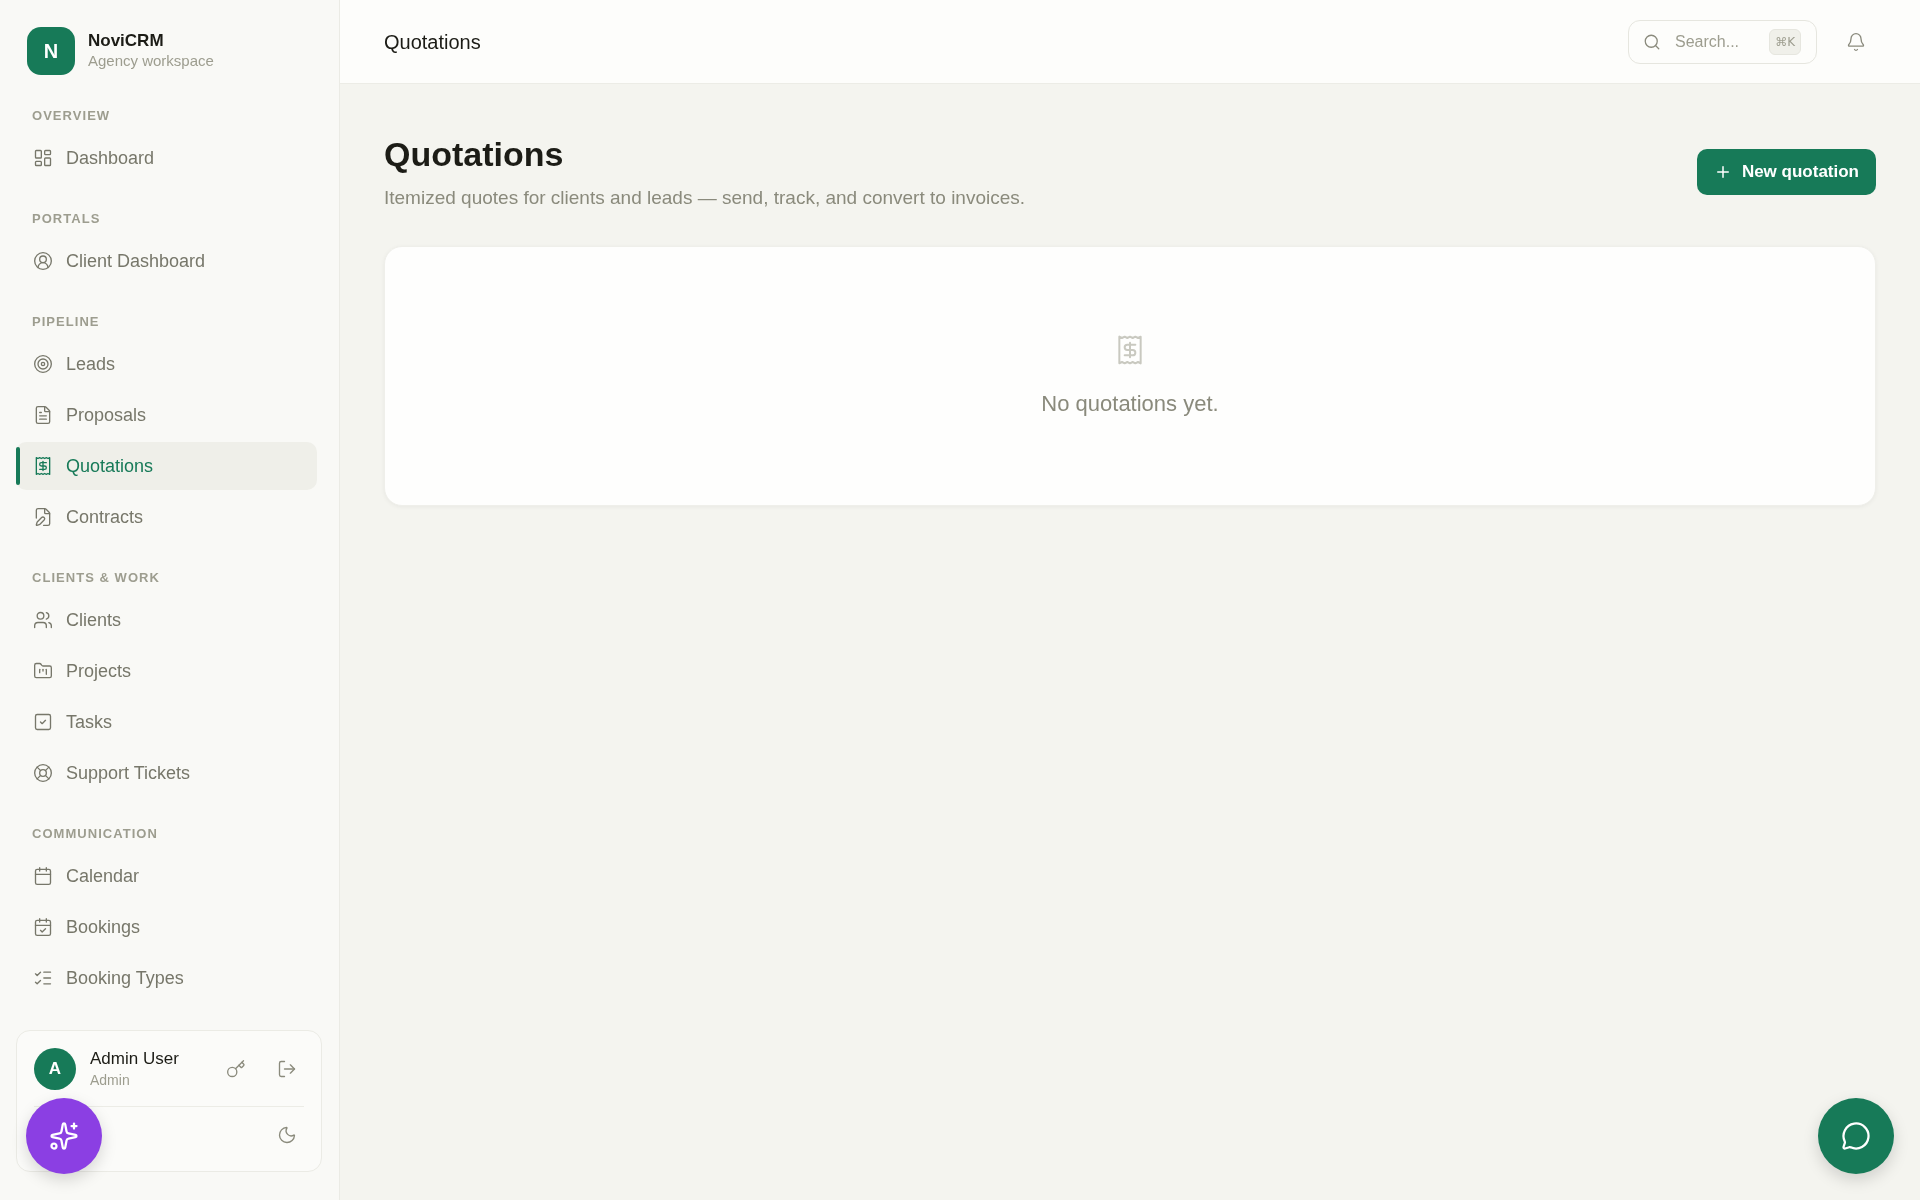 This screenshot has width=1920, height=1200. Describe the element at coordinates (1785, 41) in the screenshot. I see `shortcut-hint: ⌘K` at that location.